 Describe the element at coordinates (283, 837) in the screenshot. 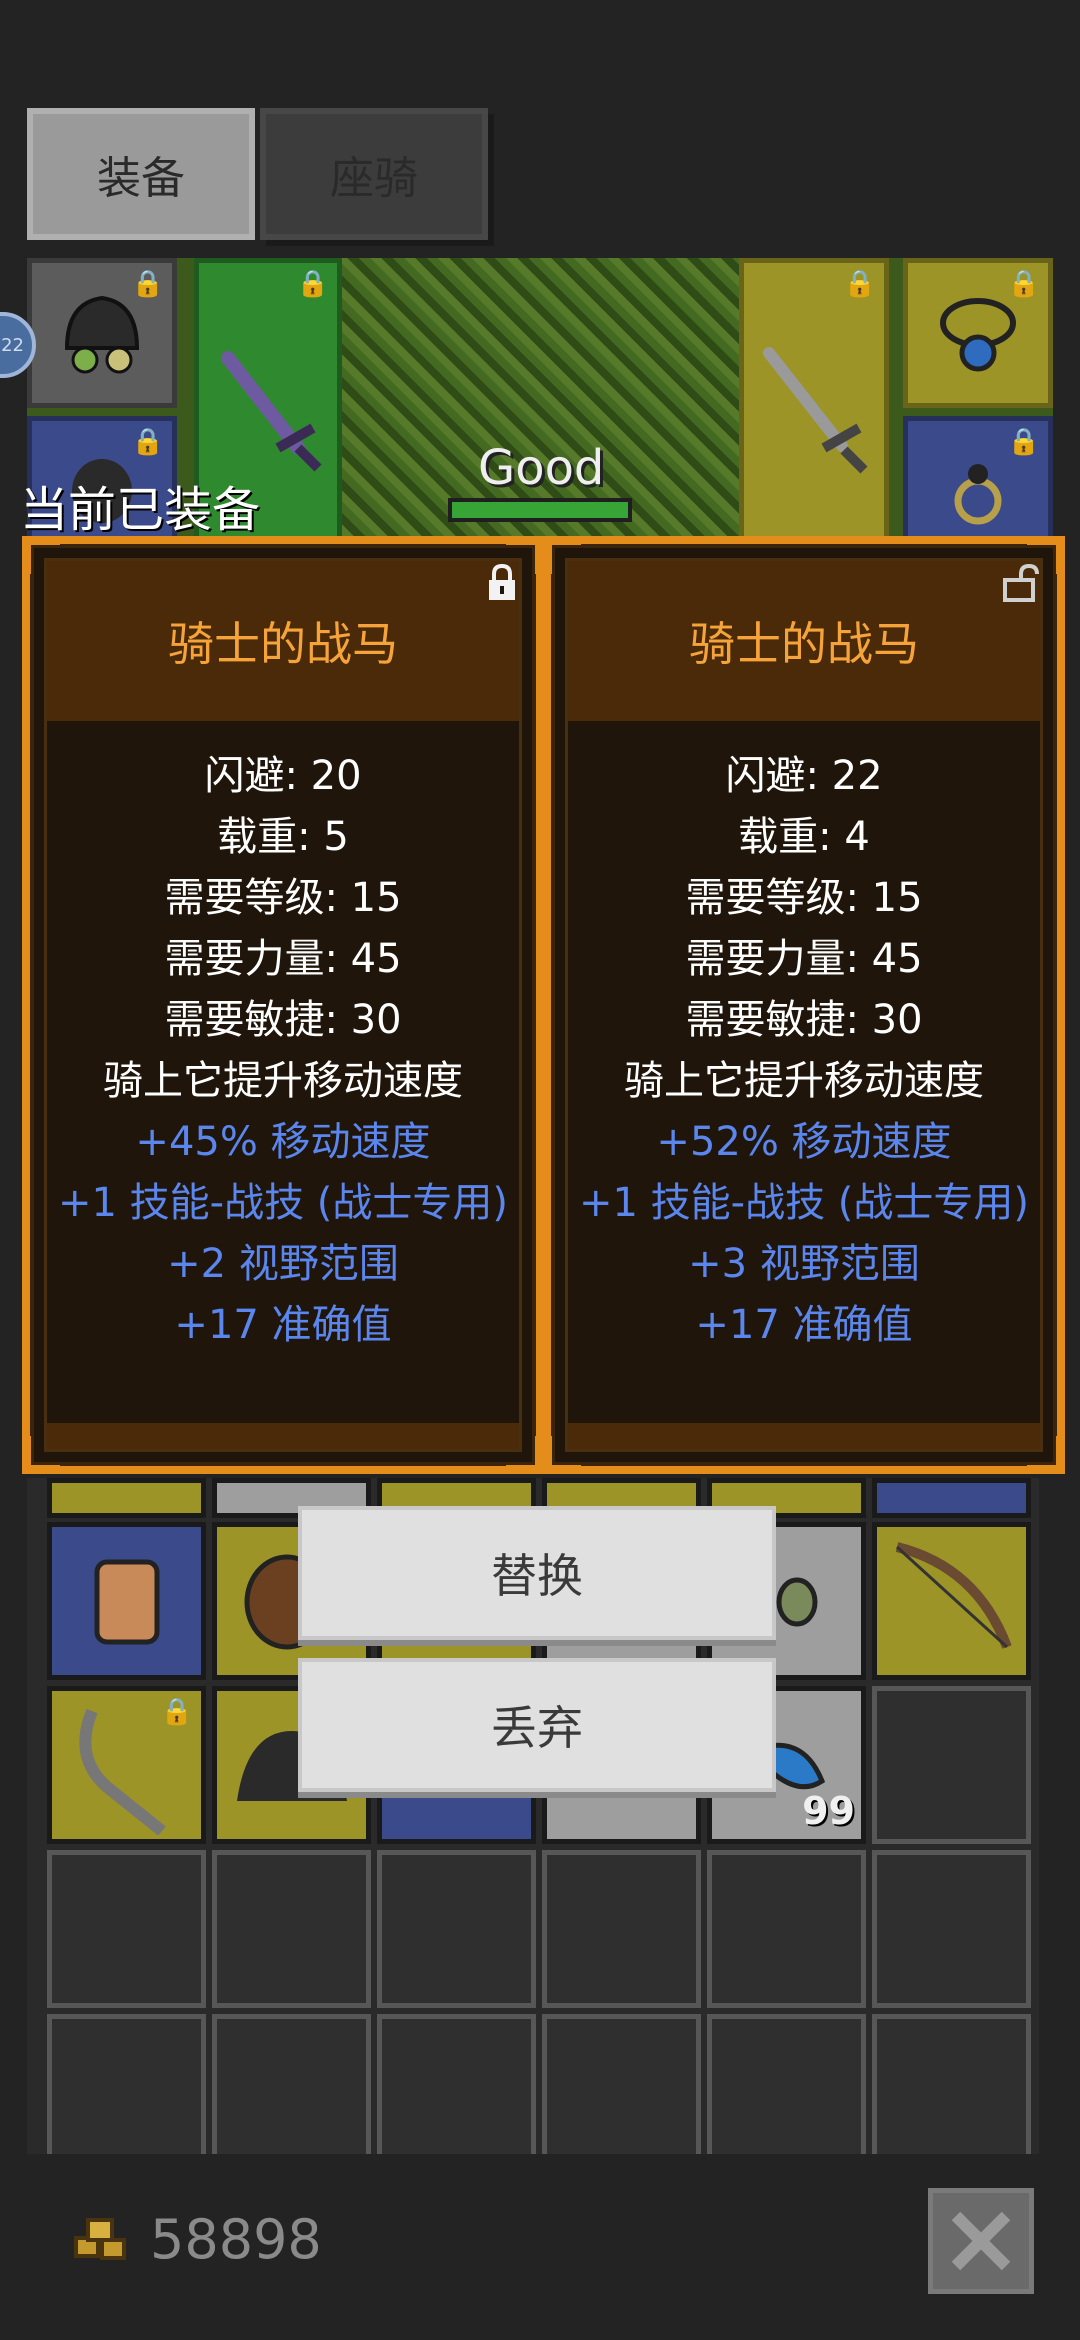

I see `stat-line: 载重: 5` at that location.